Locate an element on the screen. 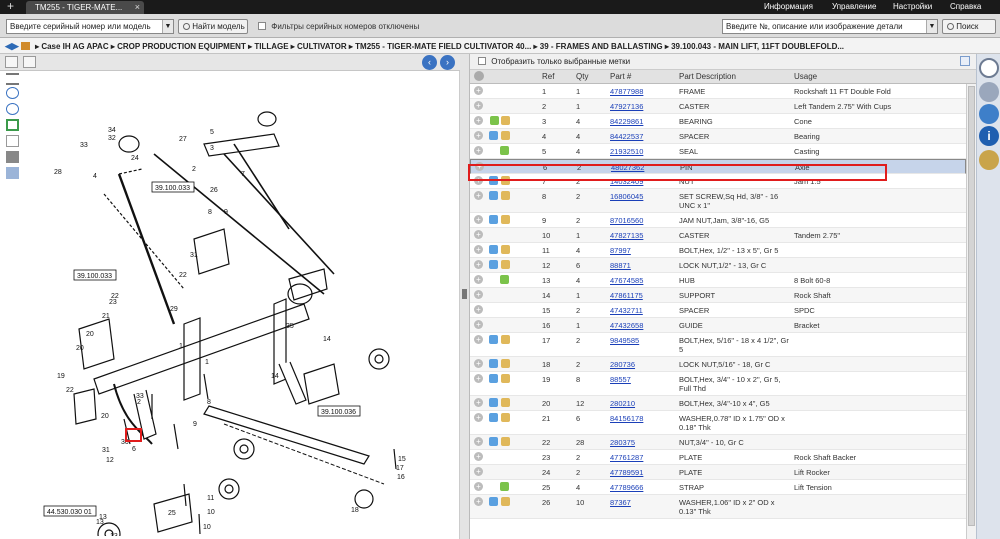 The image size is (1000, 539). part-number-link: 47674585 is located at coordinates (626, 280).